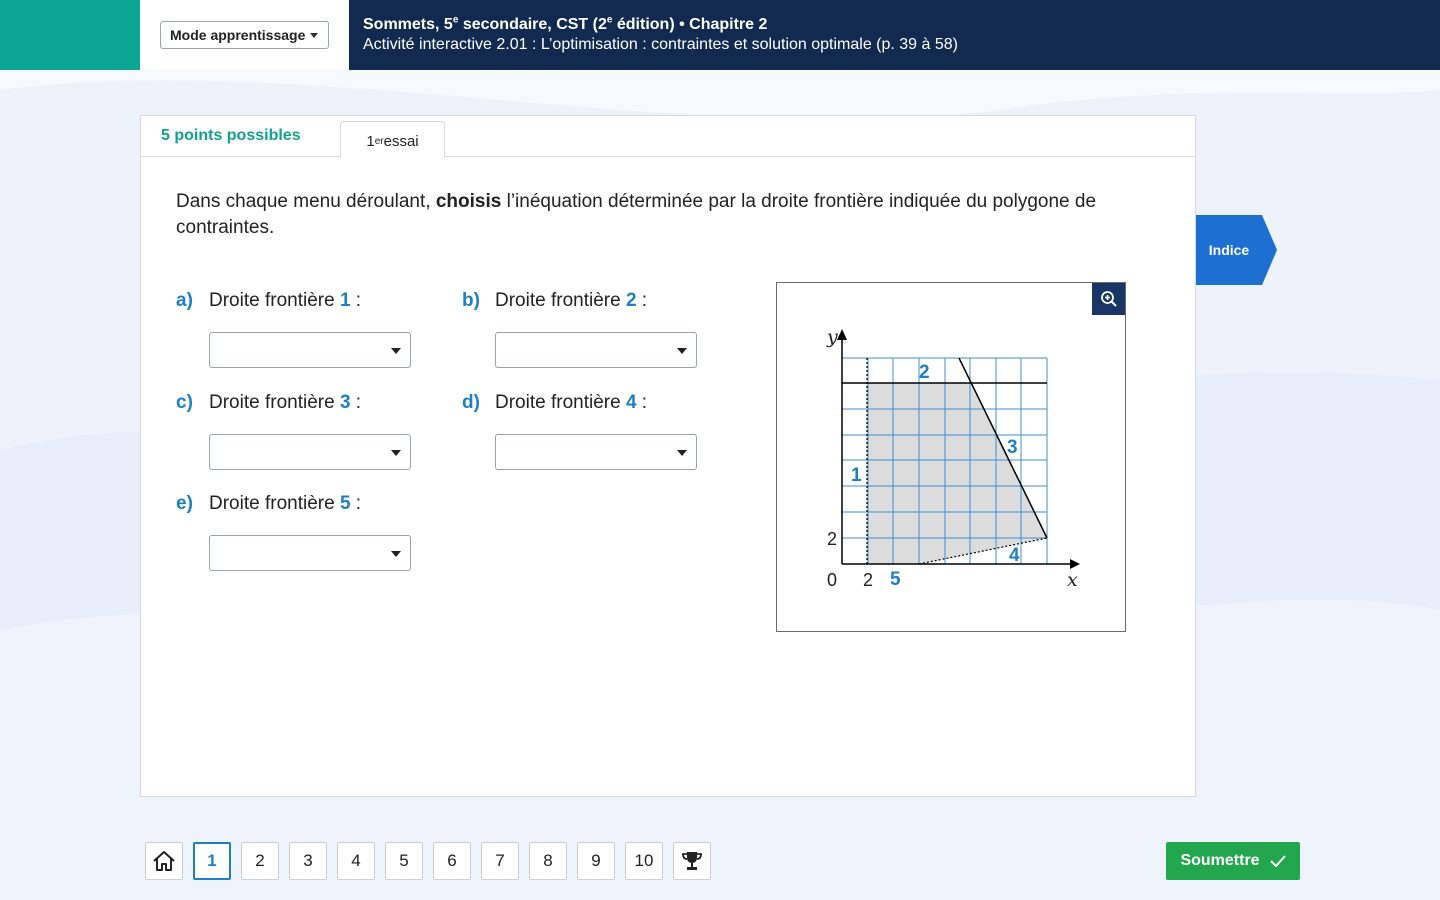 The width and height of the screenshot is (1440, 900). I want to click on dropdown-d, so click(596, 452).